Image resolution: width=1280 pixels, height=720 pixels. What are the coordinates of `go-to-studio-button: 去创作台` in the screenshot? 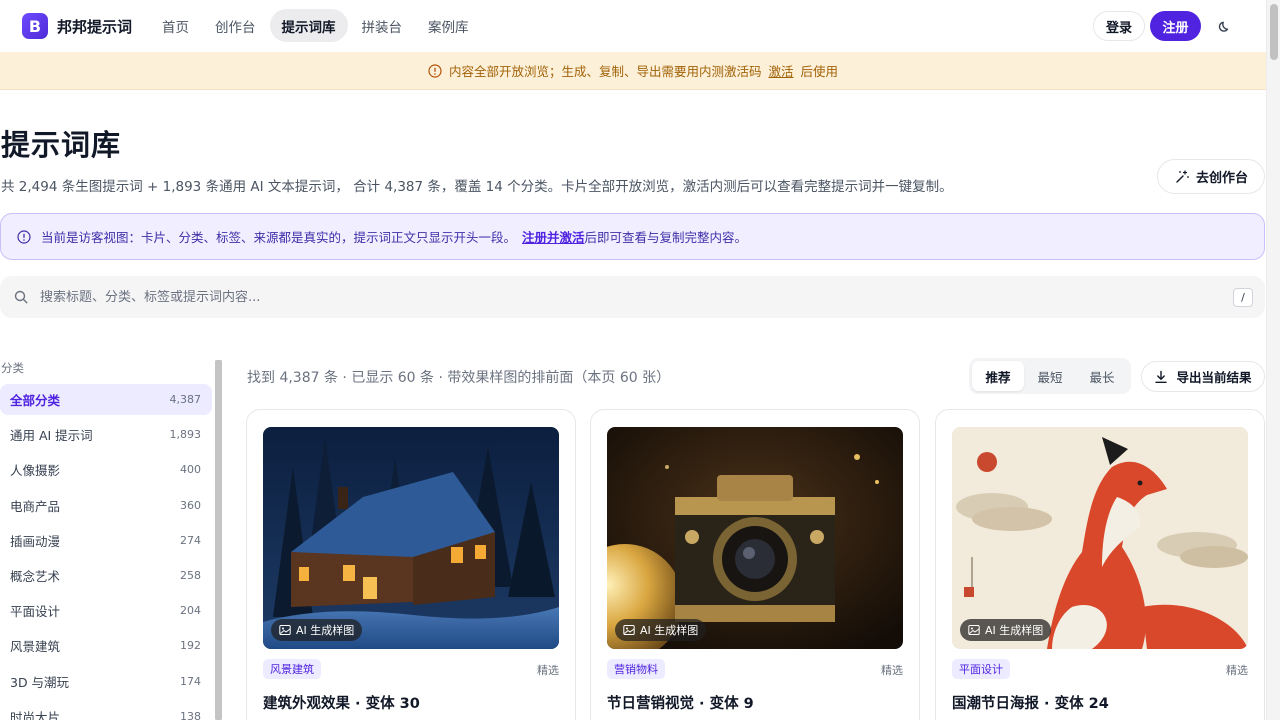 It's located at (1211, 176).